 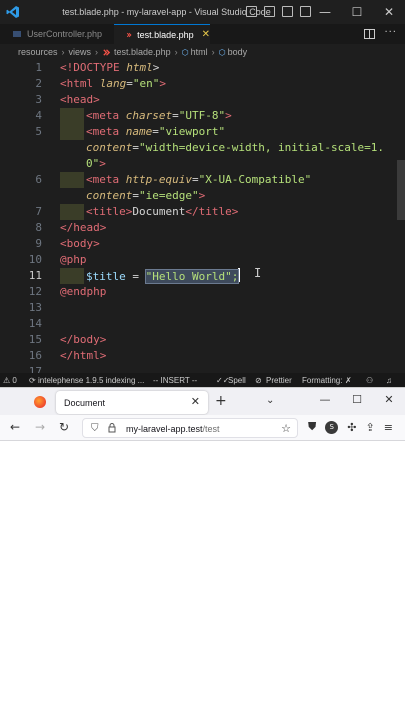 What do you see at coordinates (162, 34) in the screenshot?
I see `tab-test-blade: test.blade.php ✕` at bounding box center [162, 34].